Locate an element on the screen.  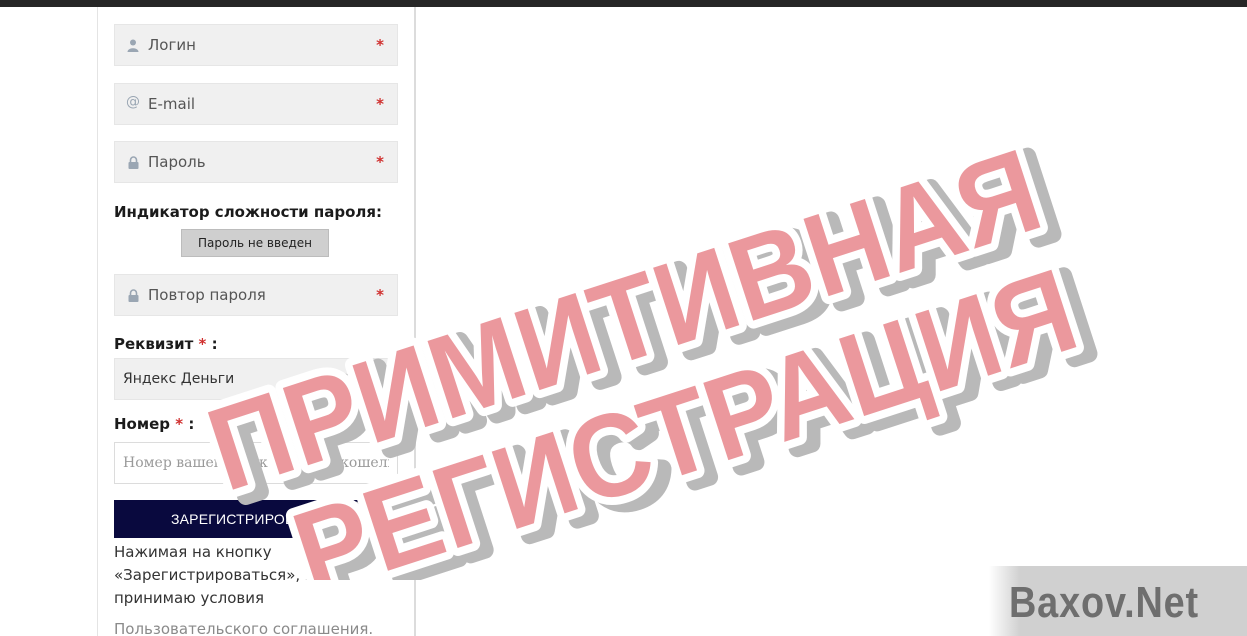
panel-border-left is located at coordinates (97, 321).